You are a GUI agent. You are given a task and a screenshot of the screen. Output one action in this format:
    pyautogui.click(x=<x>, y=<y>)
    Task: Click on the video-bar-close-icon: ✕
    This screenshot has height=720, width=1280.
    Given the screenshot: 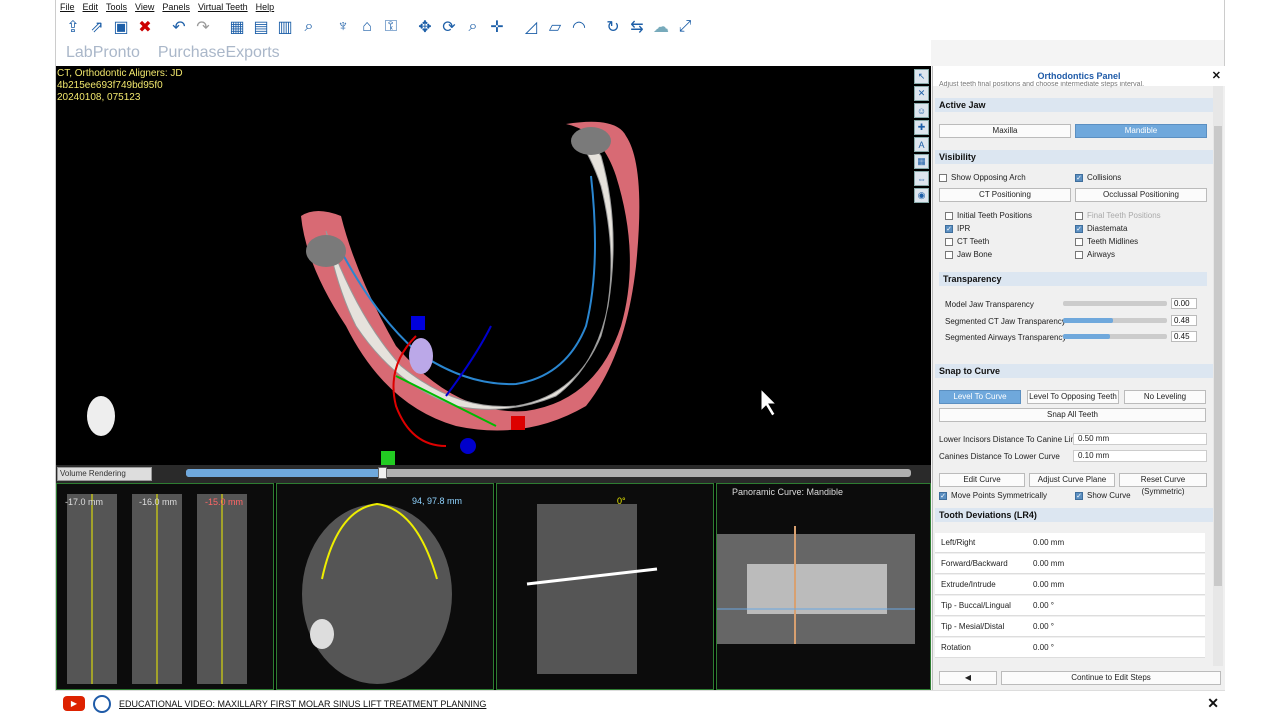 What is the action you would take?
    pyautogui.click(x=1213, y=703)
    